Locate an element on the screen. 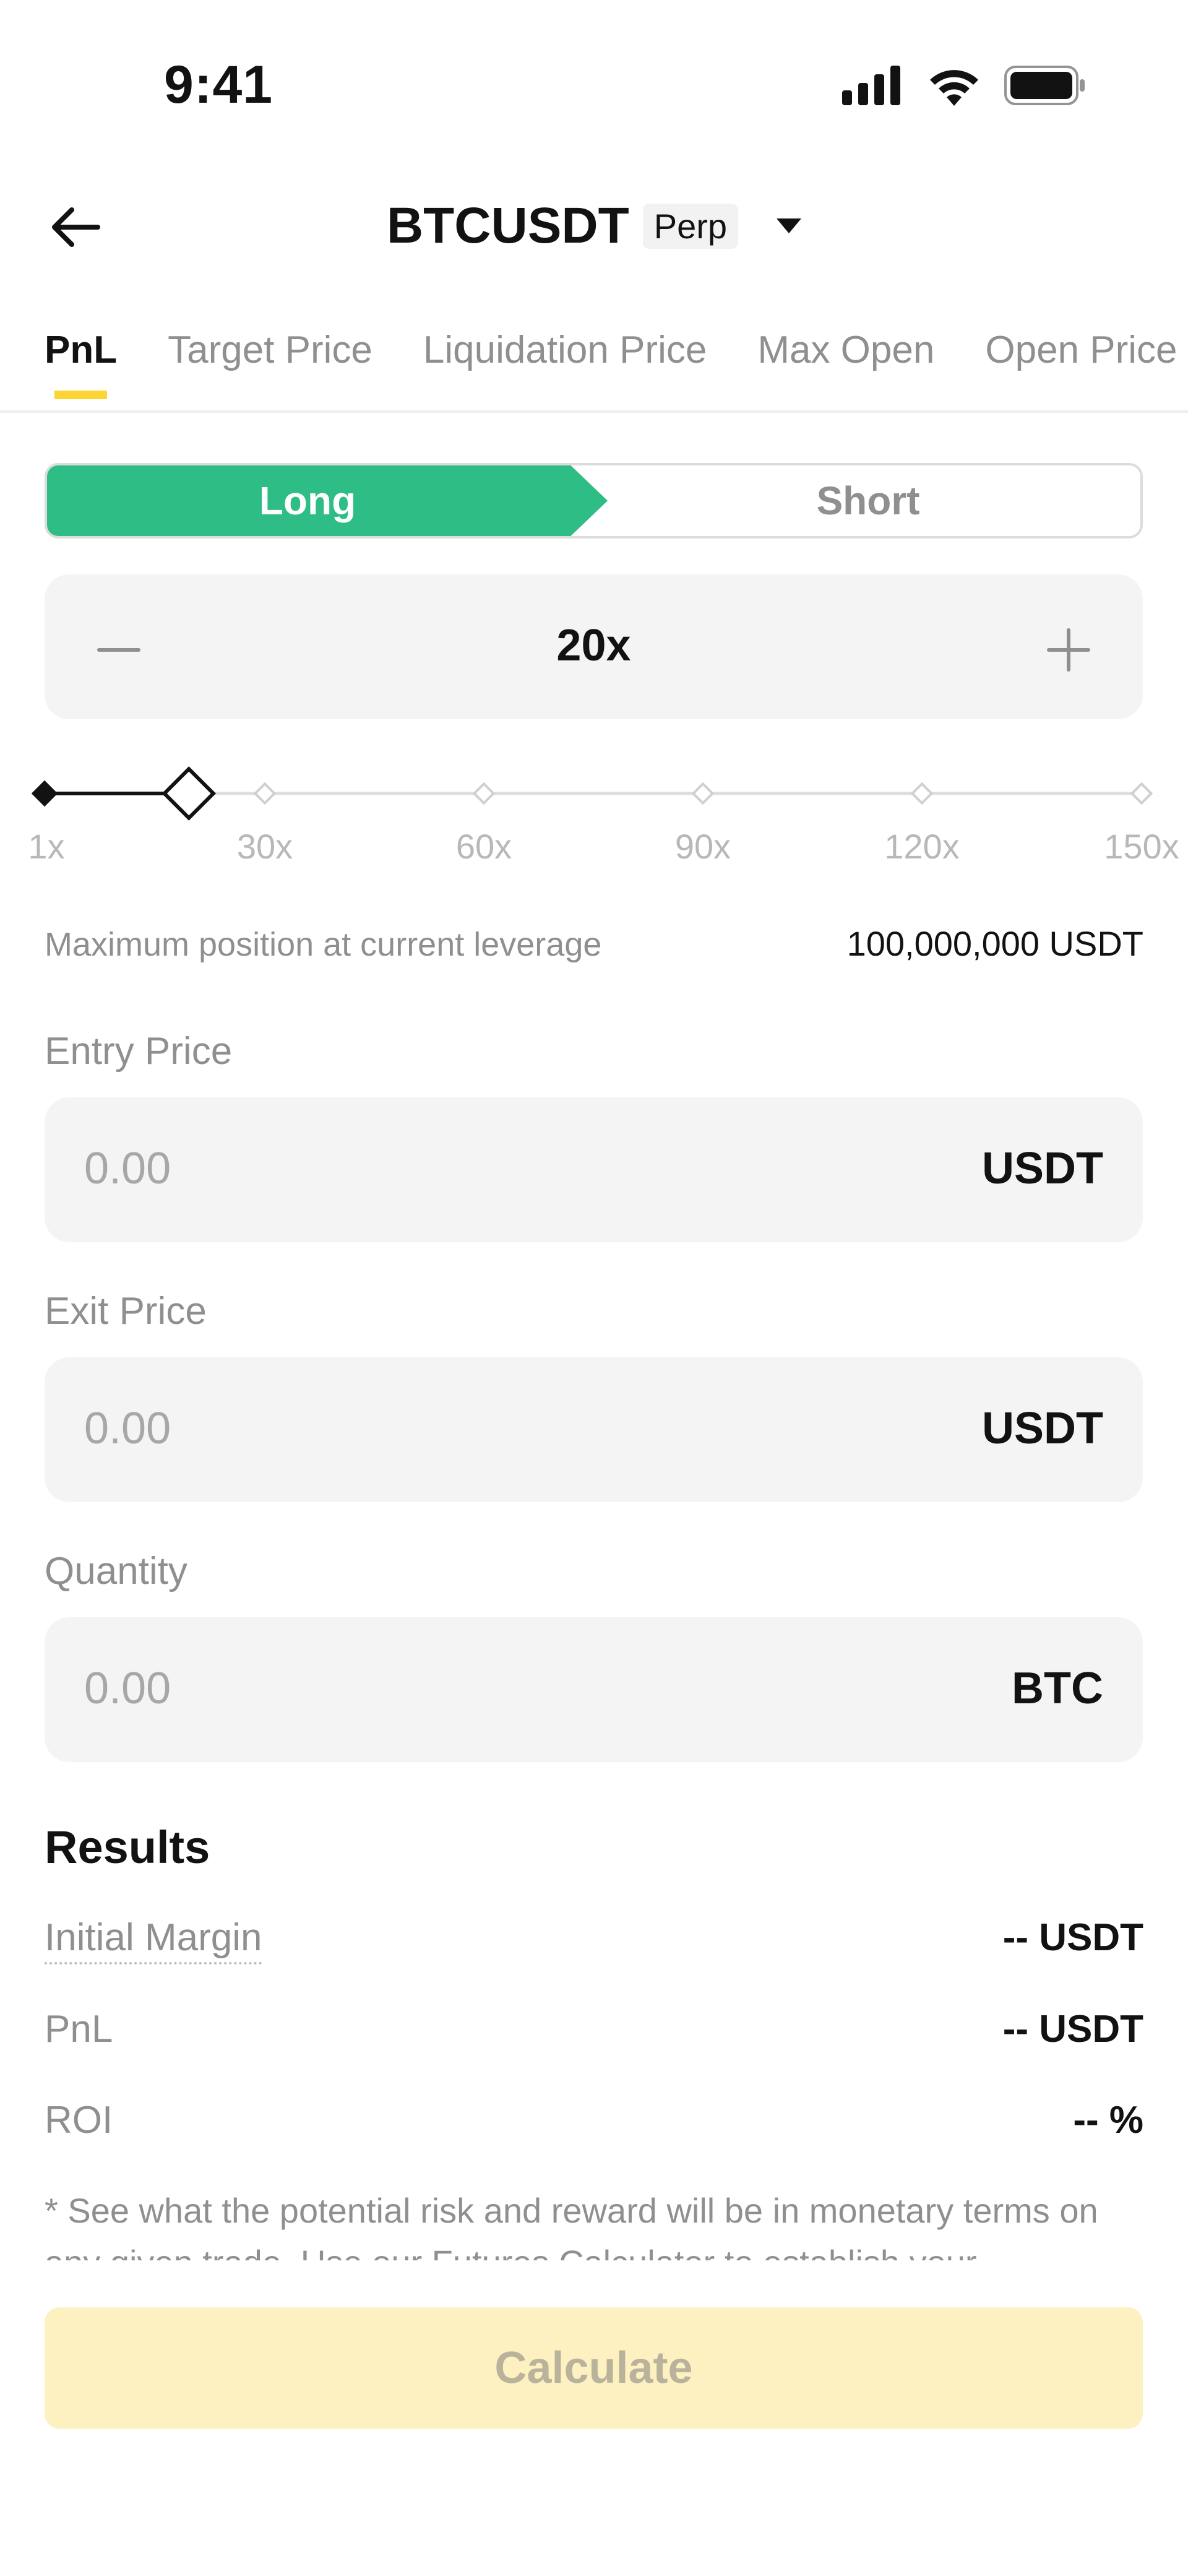  tab-liquidation-price: Liquidation Price is located at coordinates (565, 363).